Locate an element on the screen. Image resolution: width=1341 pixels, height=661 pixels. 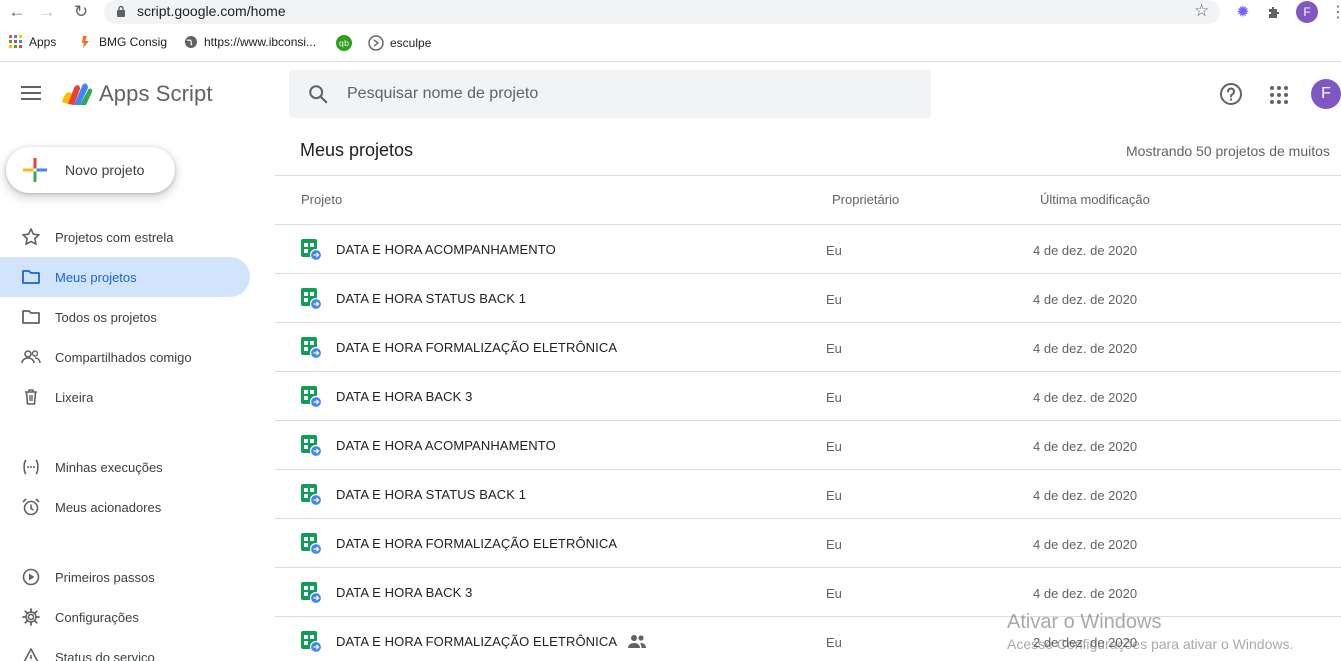
column-header-owner: Proprietário is located at coordinates (865, 199).